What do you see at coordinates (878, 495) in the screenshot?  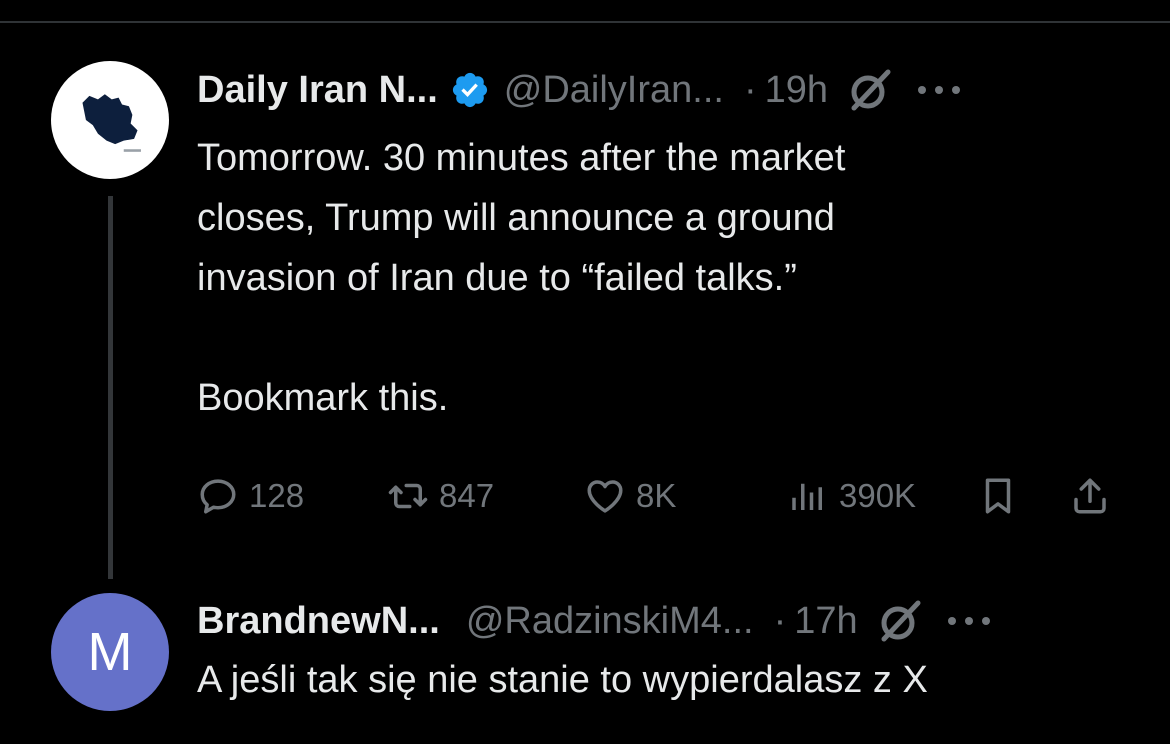 I see `view-count: 390K` at bounding box center [878, 495].